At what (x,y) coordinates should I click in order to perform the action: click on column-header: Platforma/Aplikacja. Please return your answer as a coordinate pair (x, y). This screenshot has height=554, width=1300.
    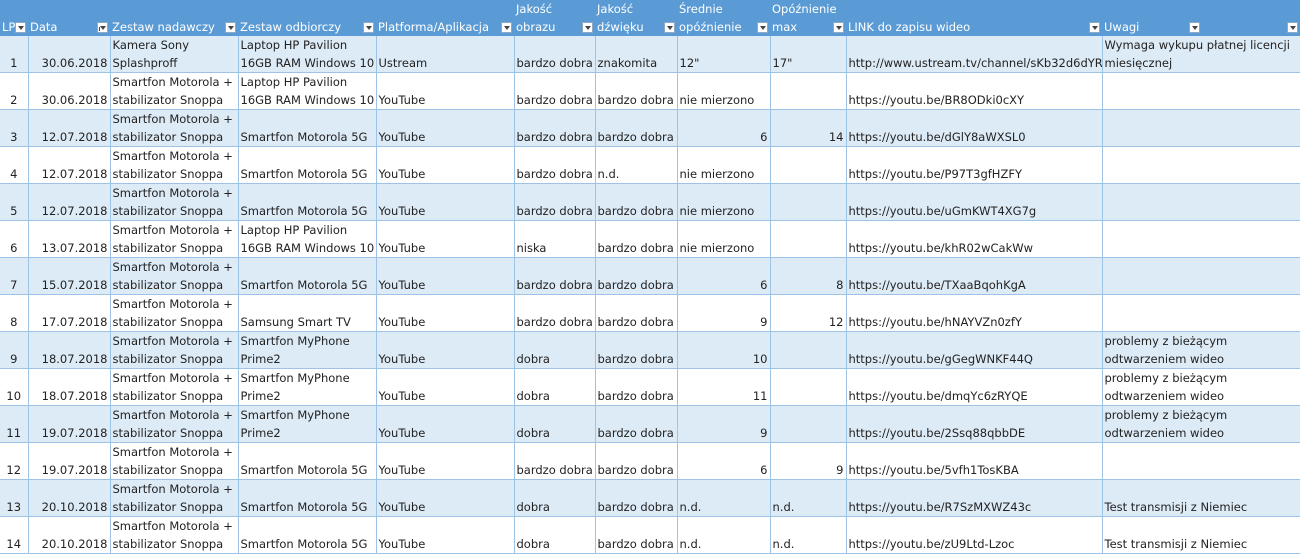
    Looking at the image, I should click on (445, 18).